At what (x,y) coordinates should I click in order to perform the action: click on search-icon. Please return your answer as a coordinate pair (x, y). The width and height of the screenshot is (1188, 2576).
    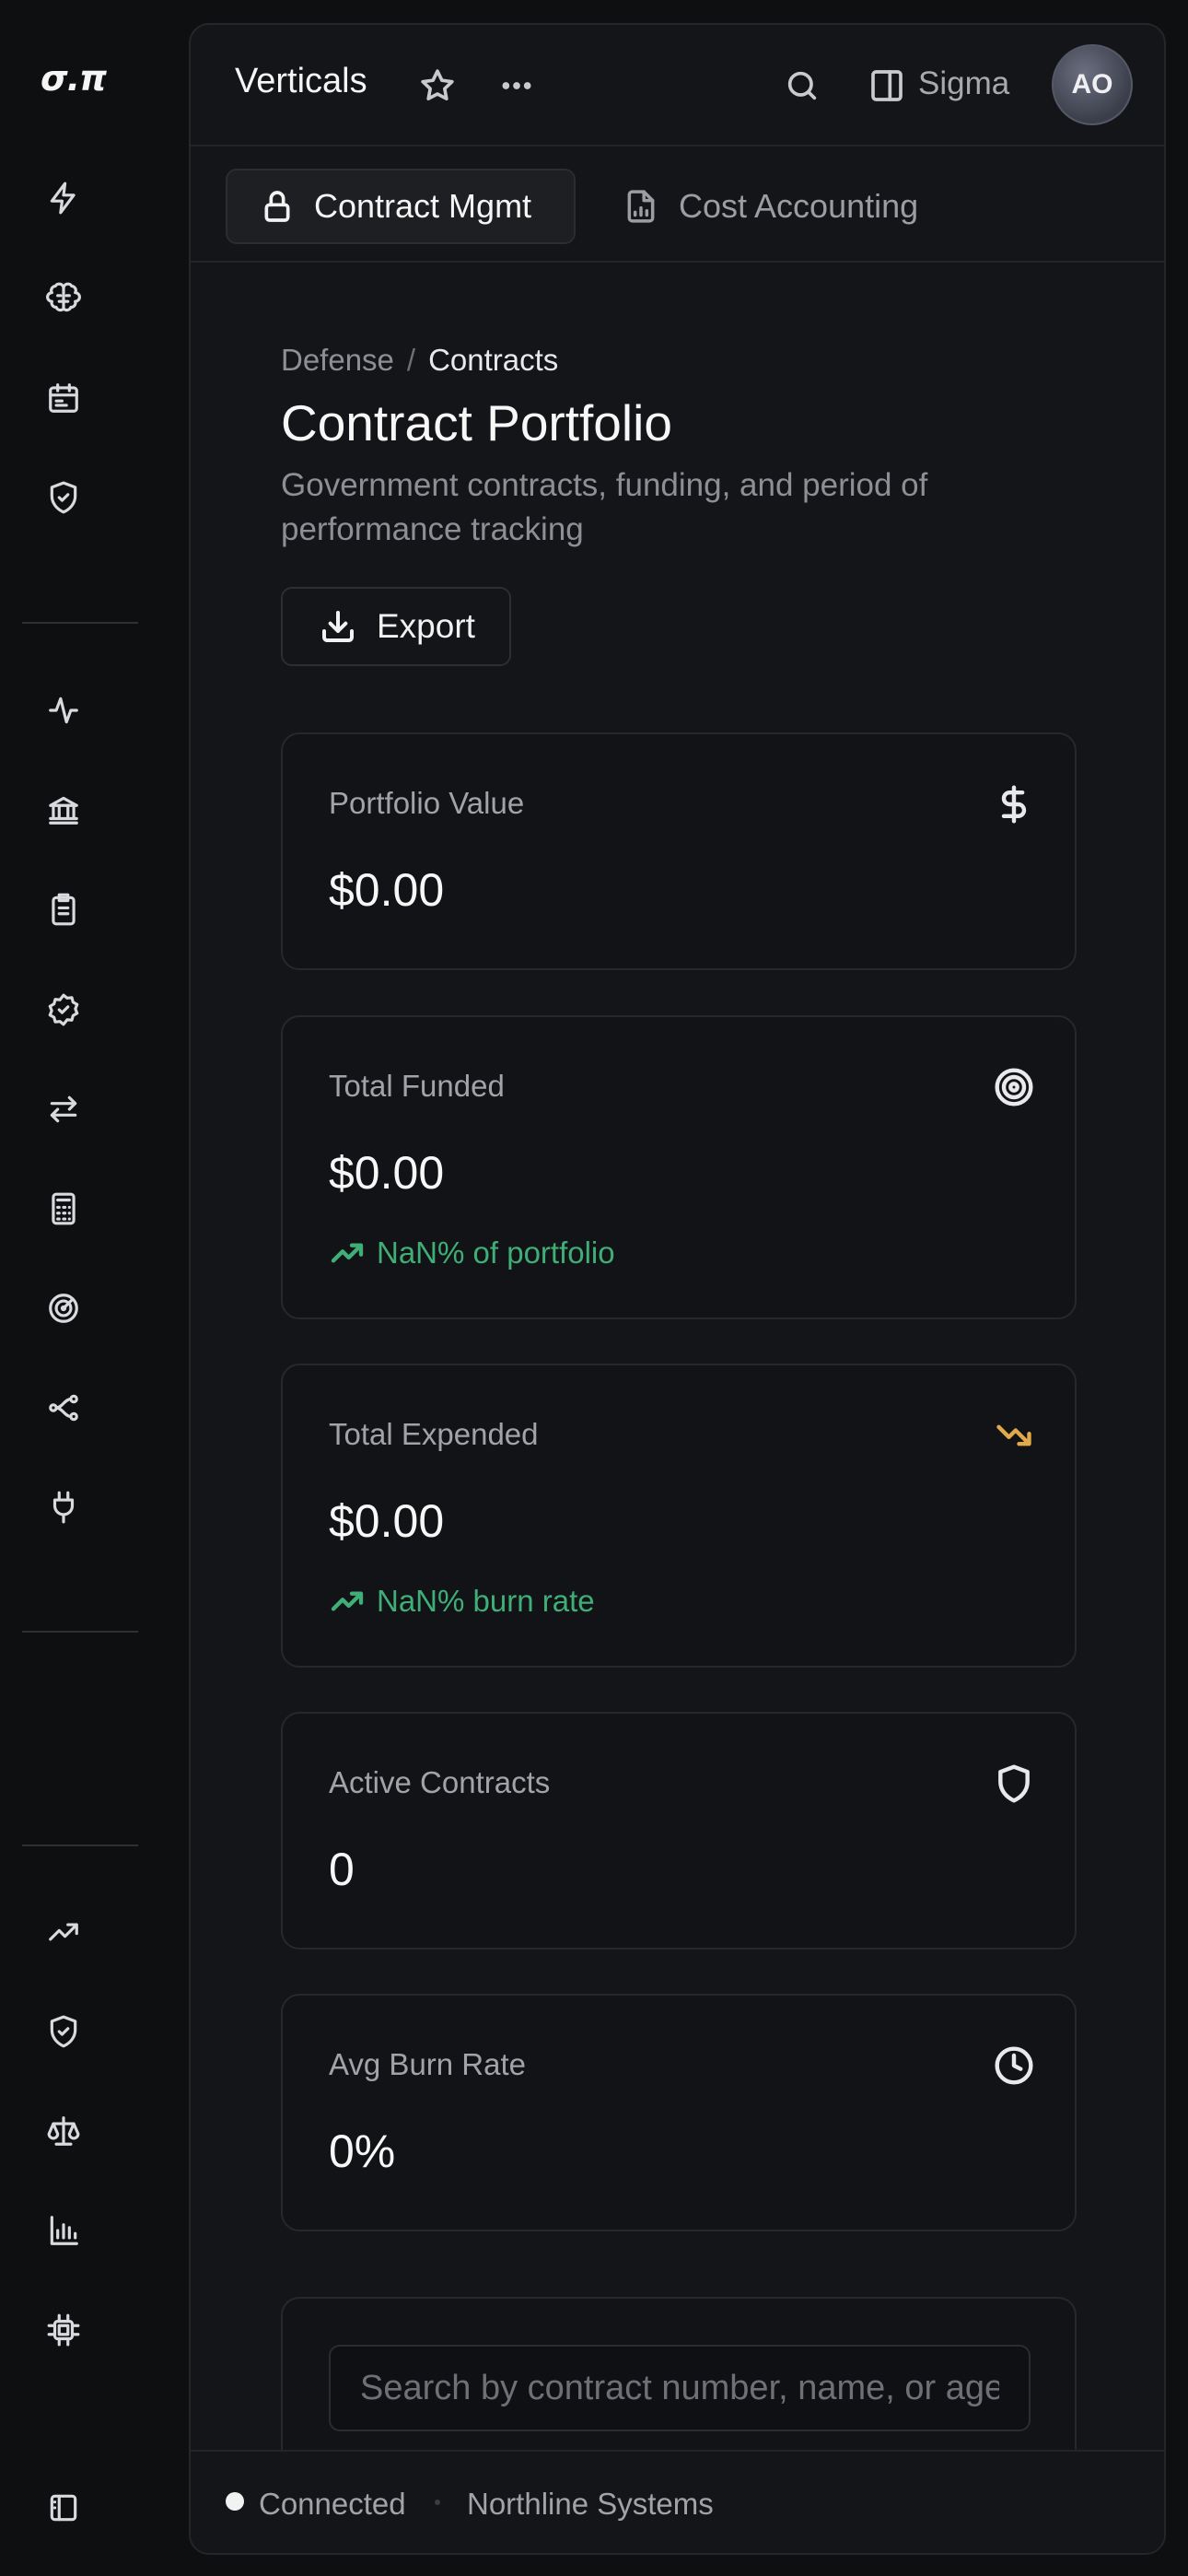
    Looking at the image, I should click on (802, 86).